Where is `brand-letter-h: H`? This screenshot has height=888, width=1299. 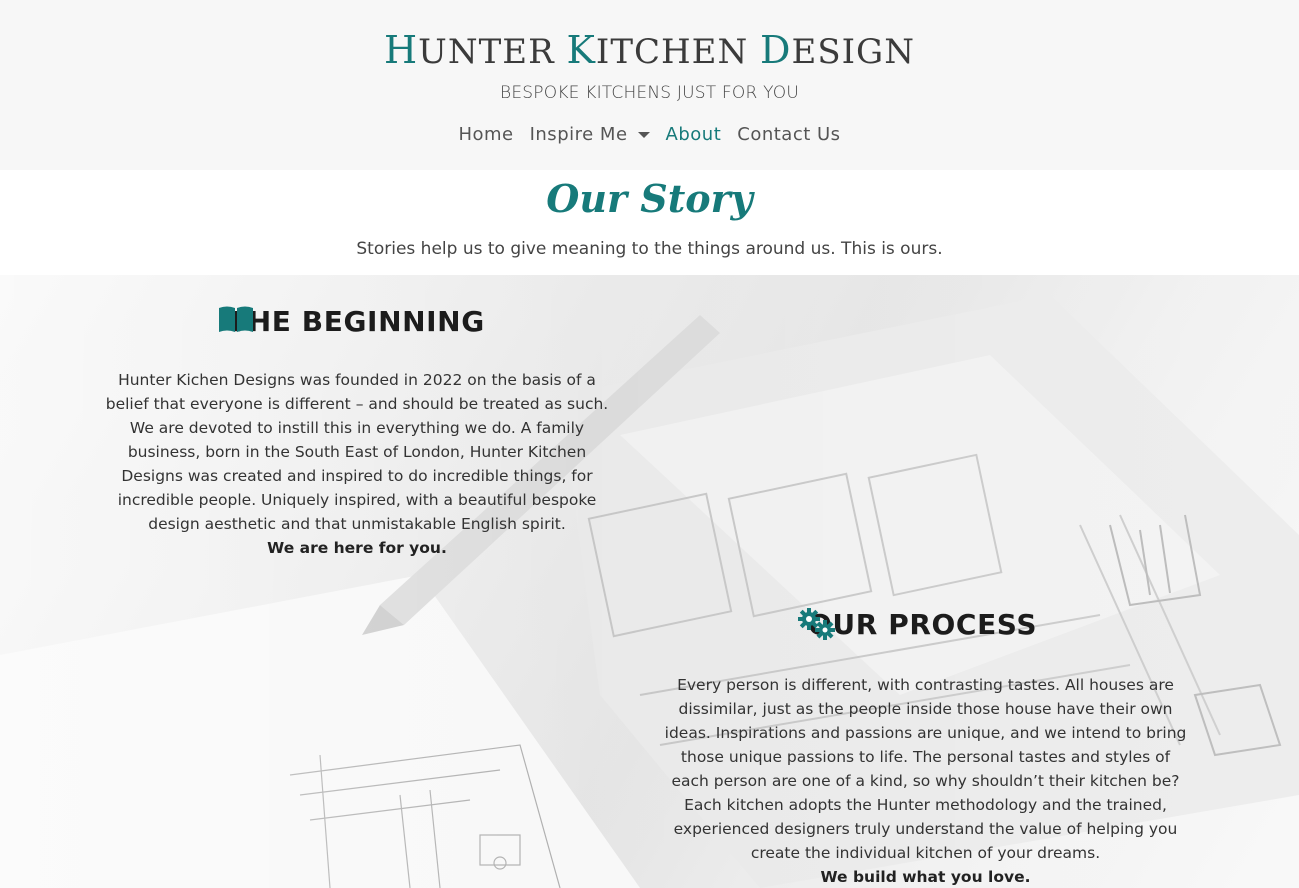 brand-letter-h: H is located at coordinates (401, 50).